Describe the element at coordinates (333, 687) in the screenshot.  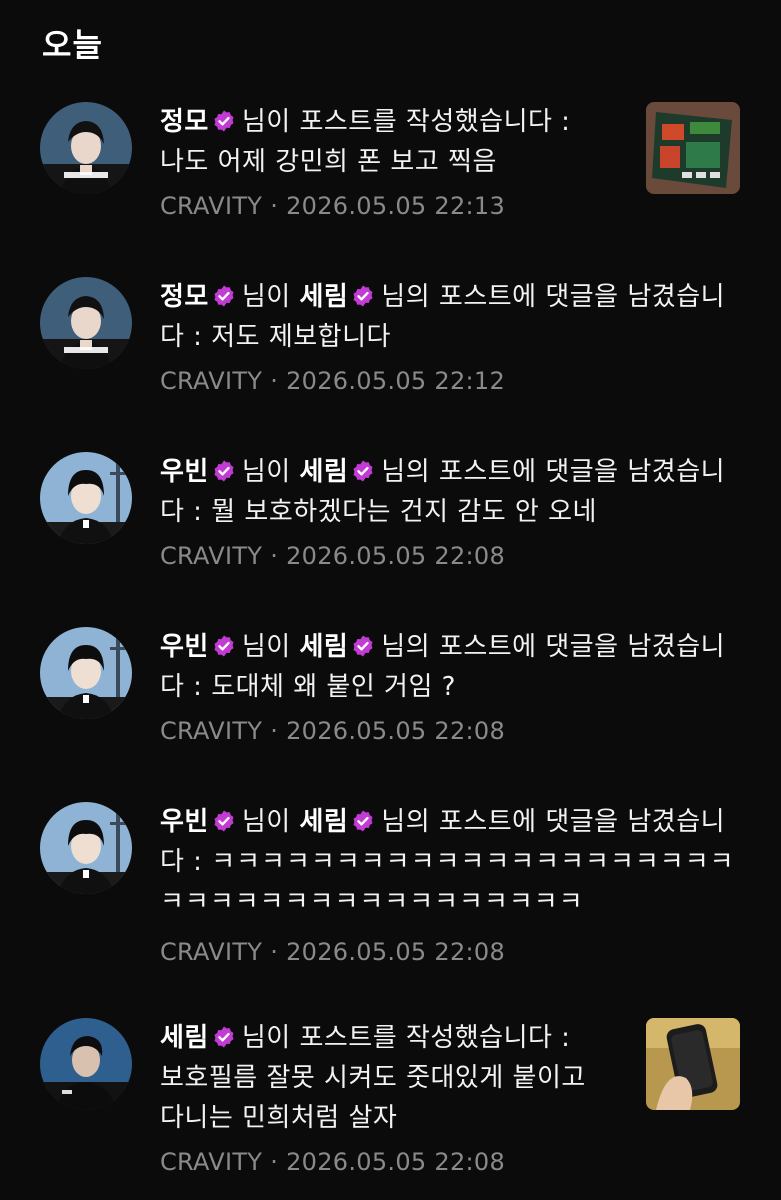
I see `notification-body: 도대체 왜 붙인 거임 ?` at that location.